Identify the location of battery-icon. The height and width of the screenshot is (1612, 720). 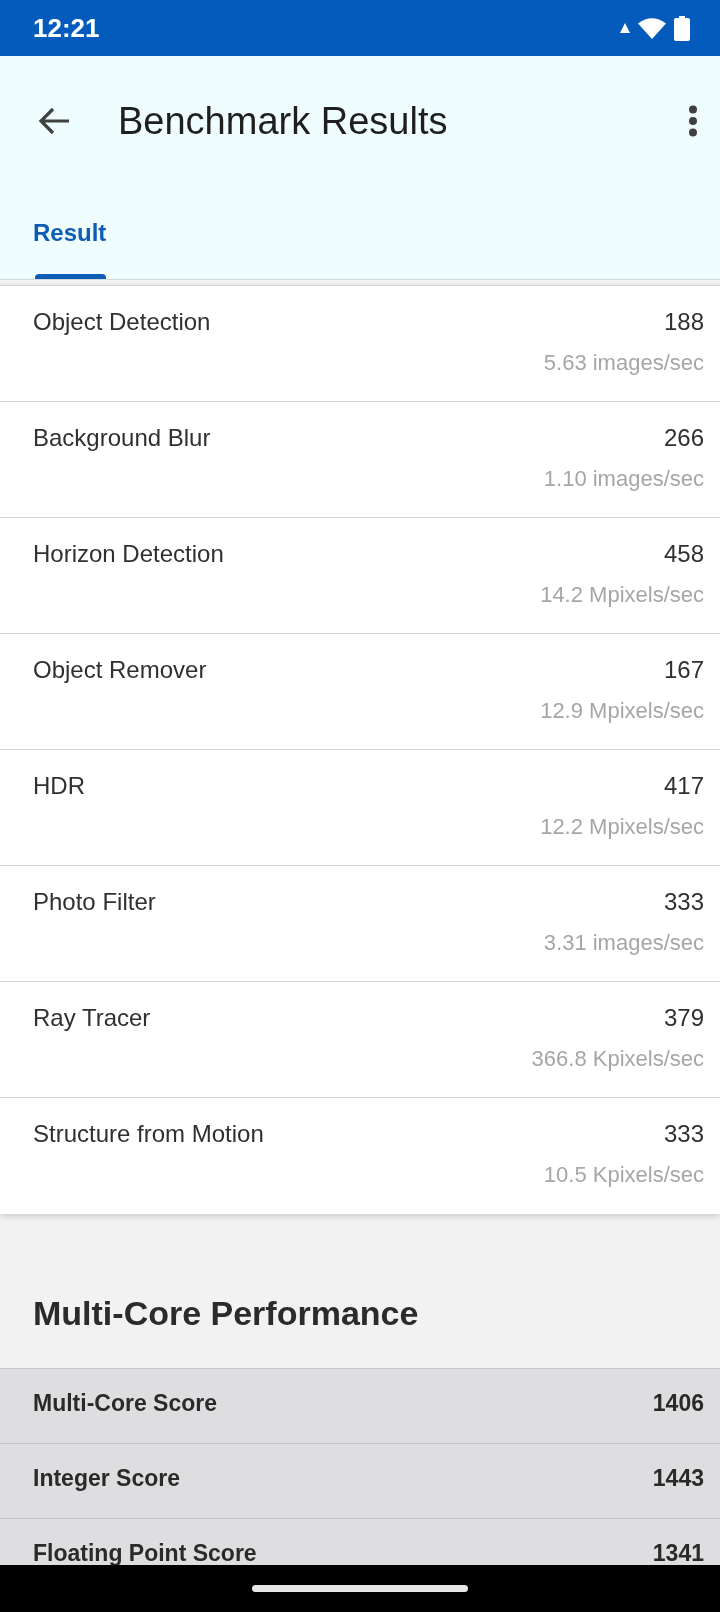
(682, 28).